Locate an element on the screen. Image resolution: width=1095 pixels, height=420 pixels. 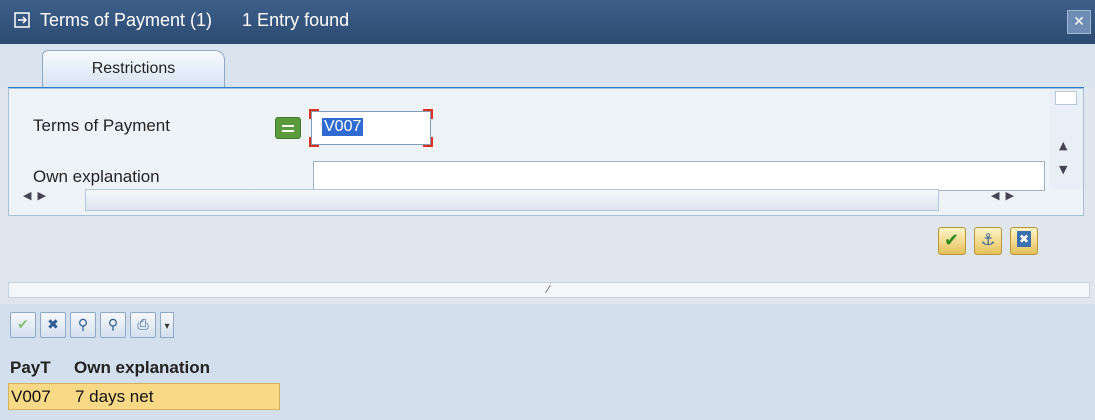
scroll-down-icon: ▼ is located at coordinates (1063, 169).